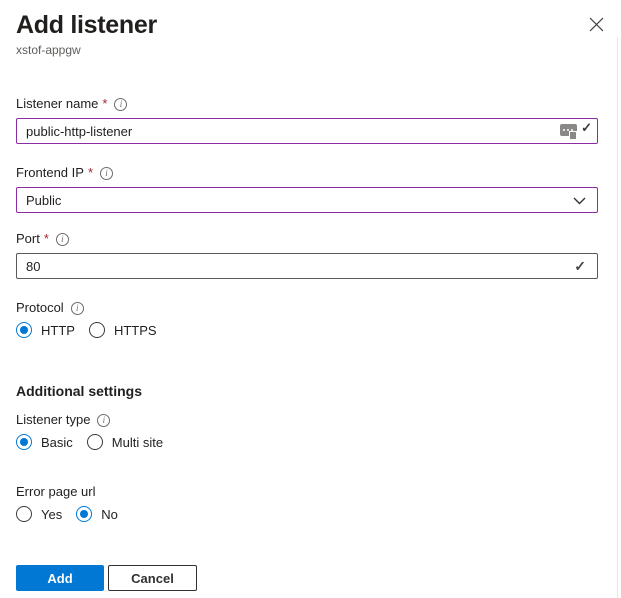 The image size is (621, 598). Describe the element at coordinates (56, 491) in the screenshot. I see `error-page-url-label: Error page url` at that location.